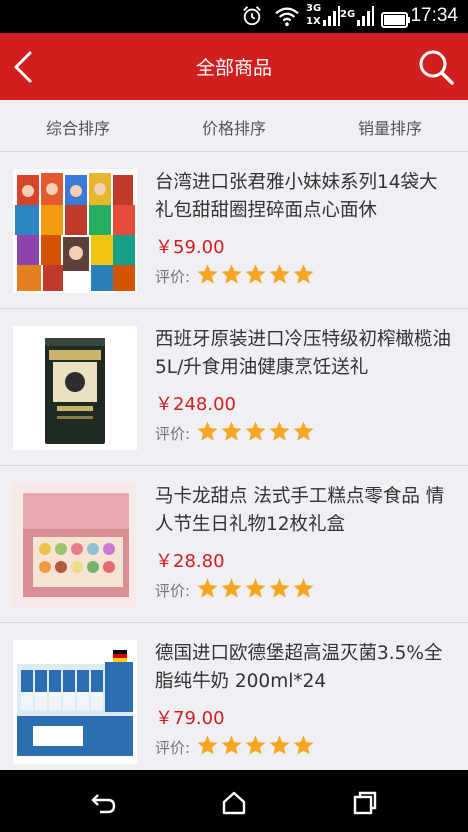 The width and height of the screenshot is (468, 832). I want to click on tab-sort-price: 价格排序, so click(234, 127).